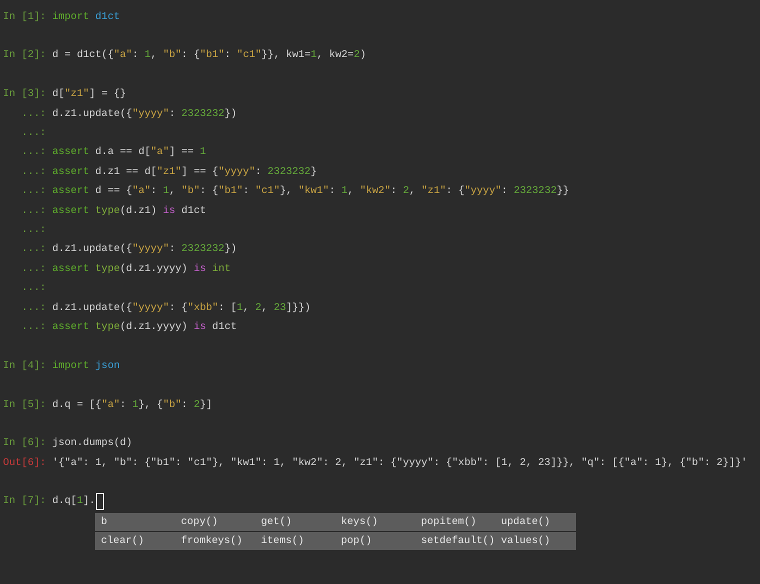  I want to click on input-prompt: Out[6]:, so click(25, 462).